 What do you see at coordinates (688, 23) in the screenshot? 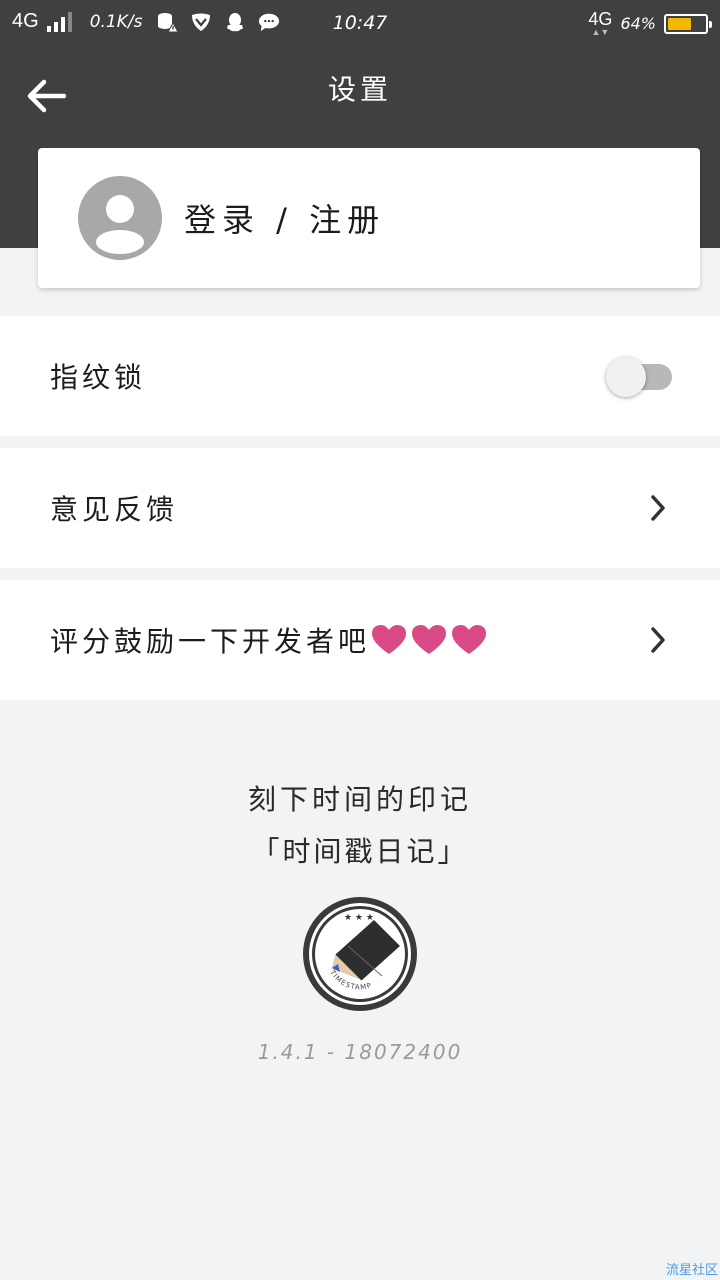
I see `battery-icon` at bounding box center [688, 23].